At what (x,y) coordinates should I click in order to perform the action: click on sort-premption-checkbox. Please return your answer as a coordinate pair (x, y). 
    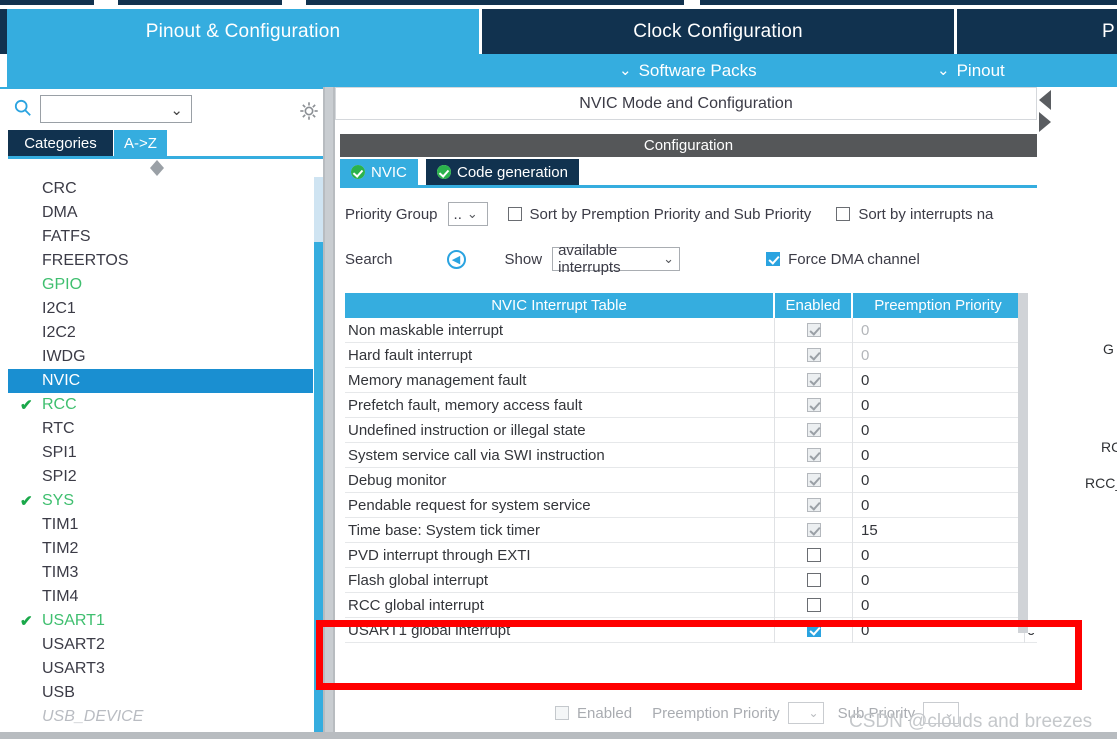
    Looking at the image, I should click on (514, 214).